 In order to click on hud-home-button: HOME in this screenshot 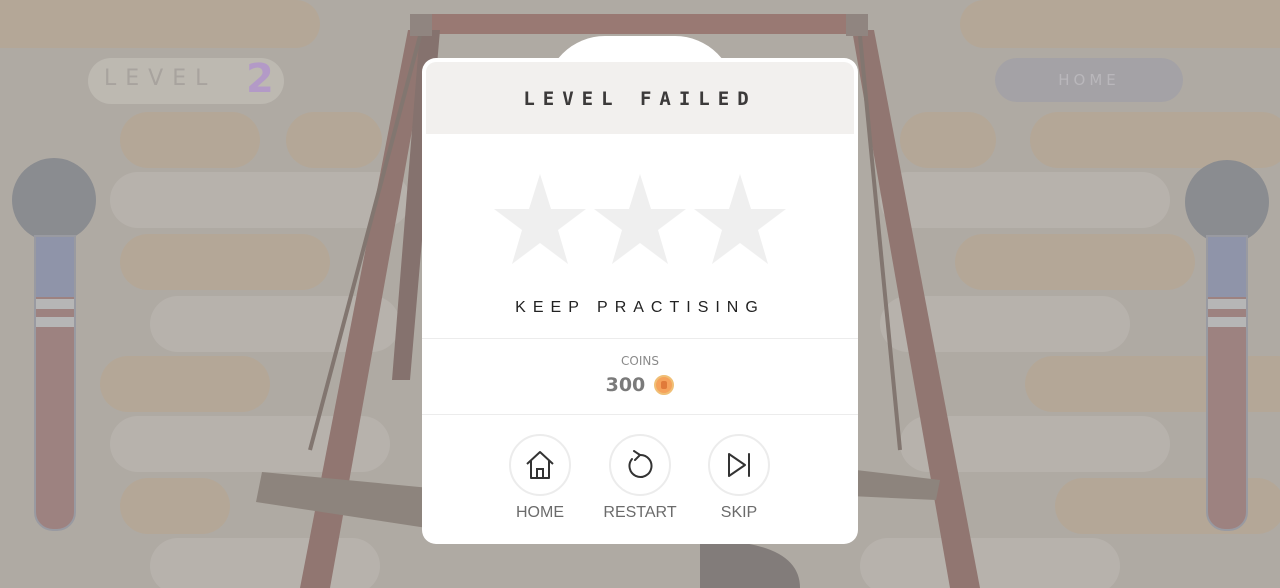, I will do `click(1089, 80)`.